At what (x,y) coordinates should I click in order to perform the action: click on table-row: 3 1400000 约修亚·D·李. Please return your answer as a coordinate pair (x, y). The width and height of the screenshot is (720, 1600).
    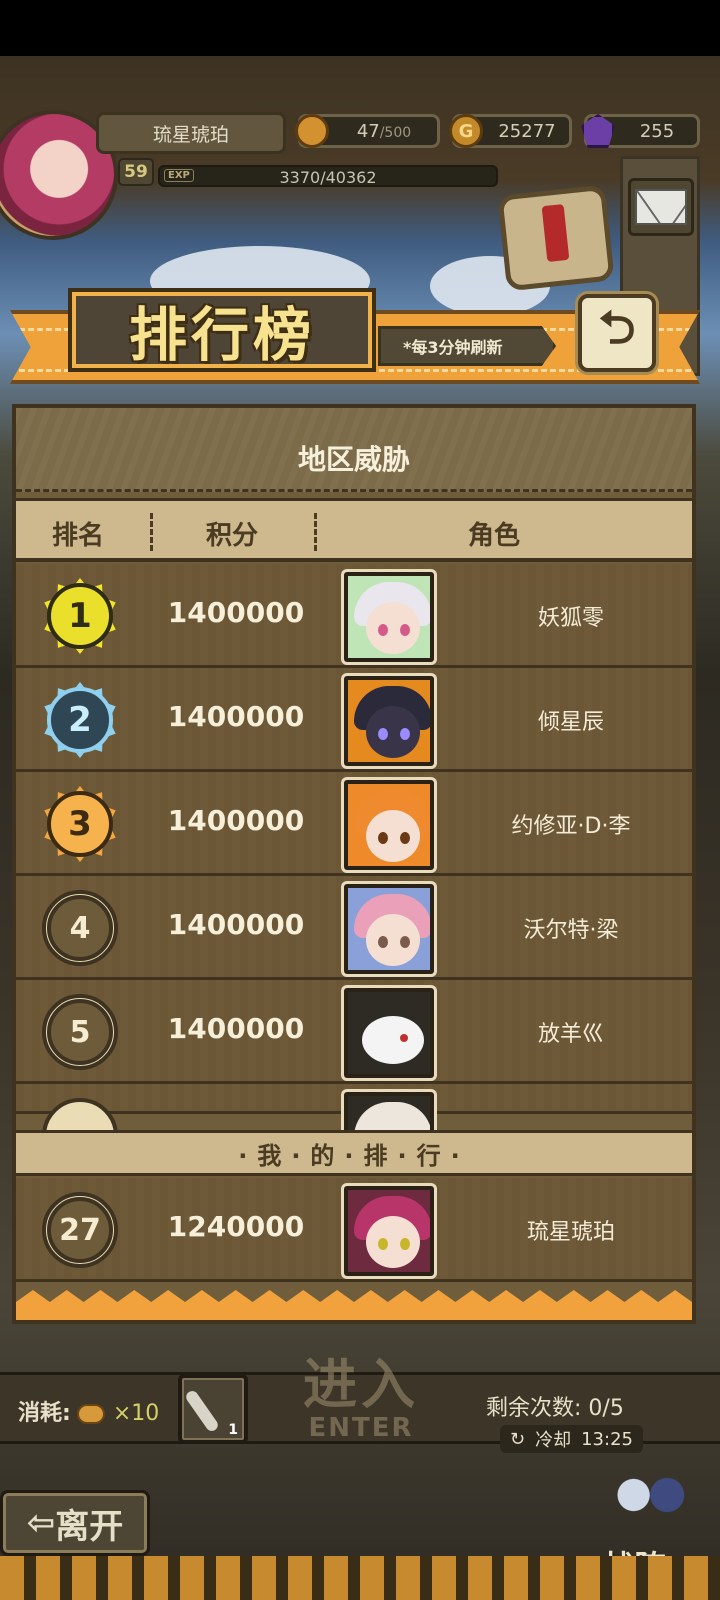
    Looking at the image, I should click on (354, 824).